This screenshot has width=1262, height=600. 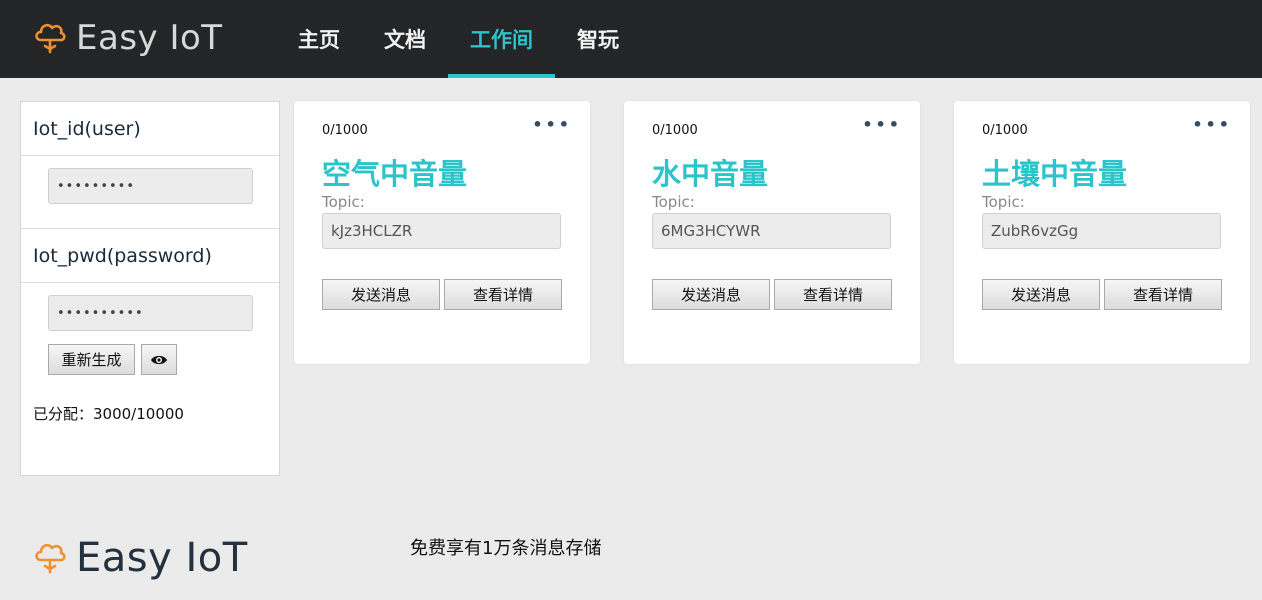 I want to click on reveal-password-button, so click(x=159, y=359).